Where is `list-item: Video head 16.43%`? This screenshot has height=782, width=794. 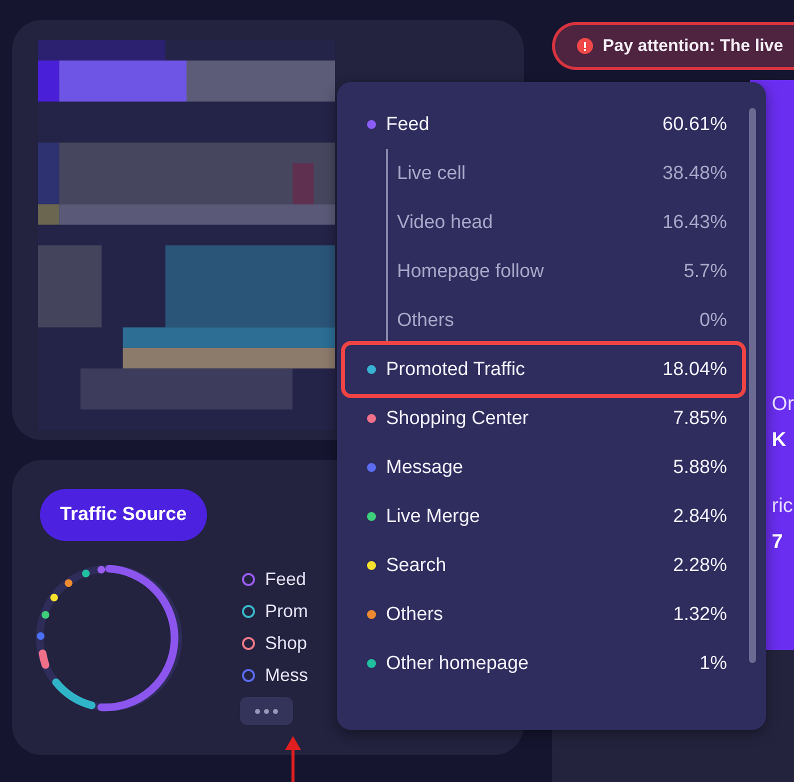
list-item: Video head 16.43% is located at coordinates (562, 222).